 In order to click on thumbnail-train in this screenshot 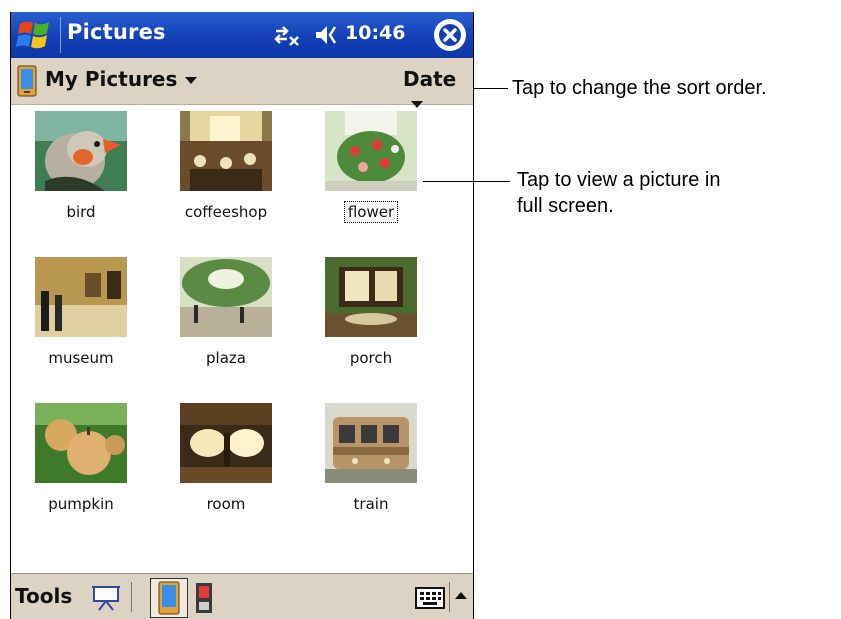, I will do `click(371, 443)`.